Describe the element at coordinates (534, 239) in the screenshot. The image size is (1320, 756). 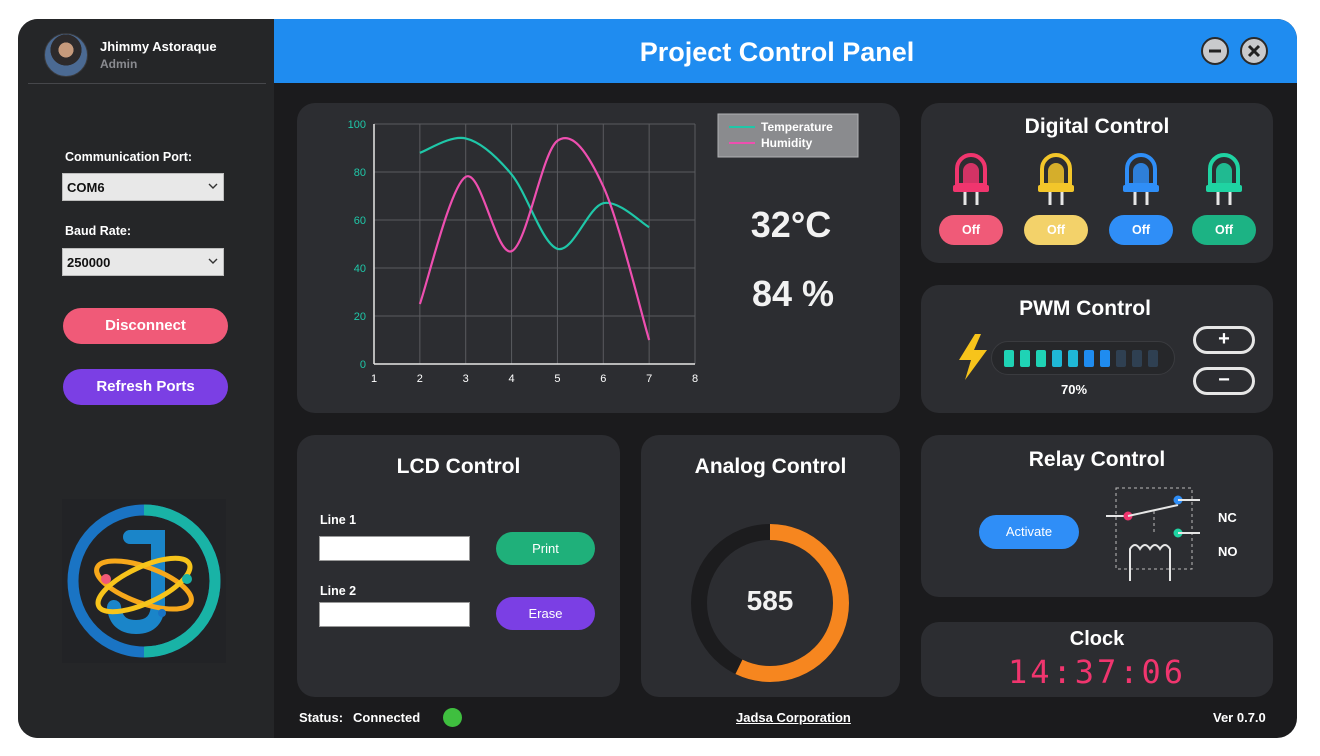
I see `series-line-humidity` at that location.